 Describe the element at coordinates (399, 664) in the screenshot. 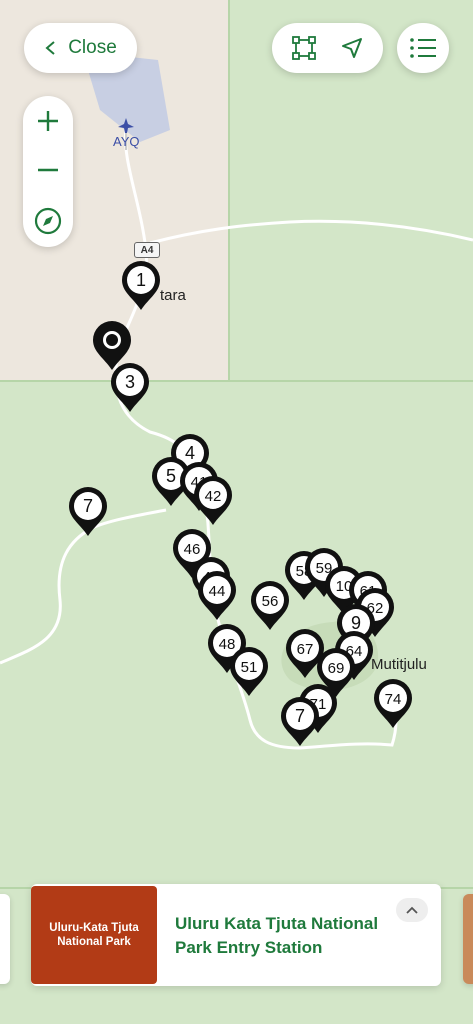

I see `place-label: Mutitjulu` at that location.